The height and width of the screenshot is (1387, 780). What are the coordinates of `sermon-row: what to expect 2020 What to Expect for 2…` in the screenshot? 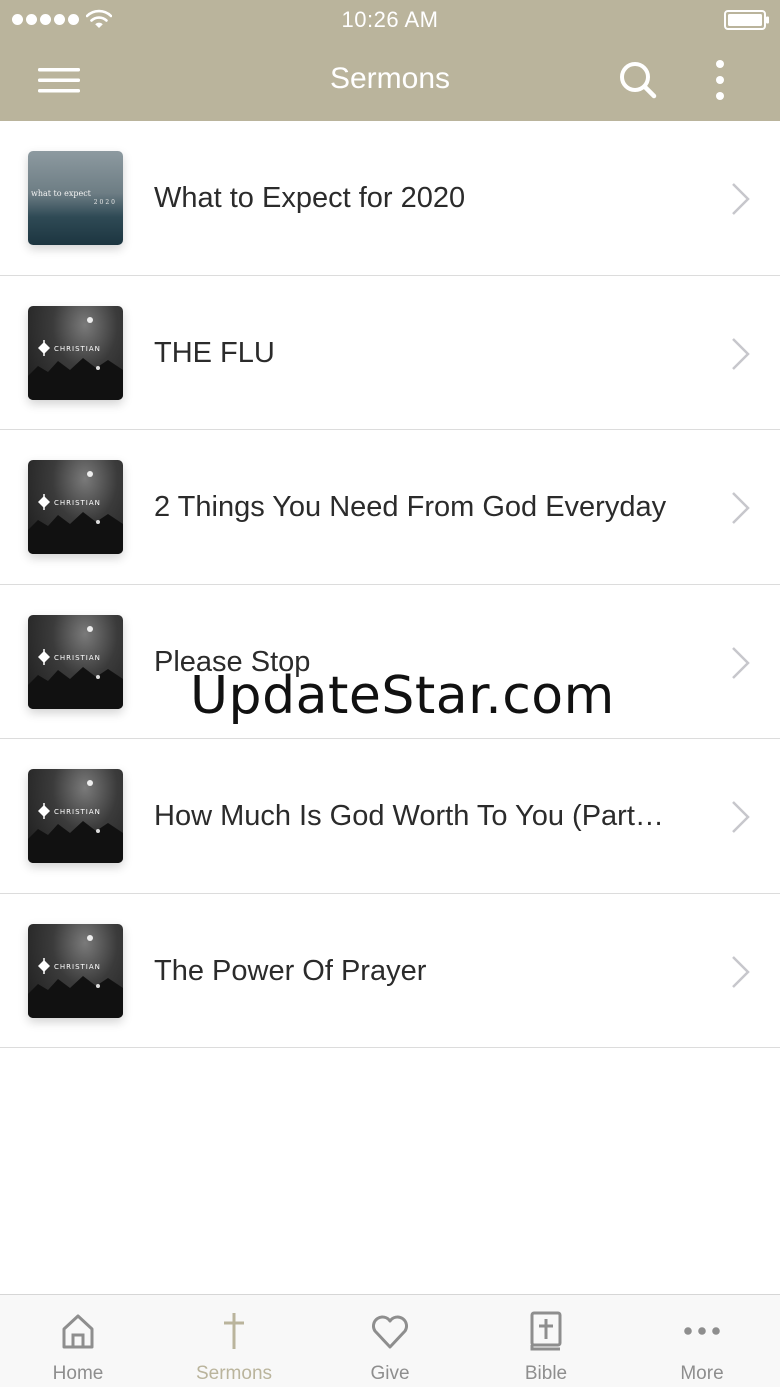 It's located at (390, 198).